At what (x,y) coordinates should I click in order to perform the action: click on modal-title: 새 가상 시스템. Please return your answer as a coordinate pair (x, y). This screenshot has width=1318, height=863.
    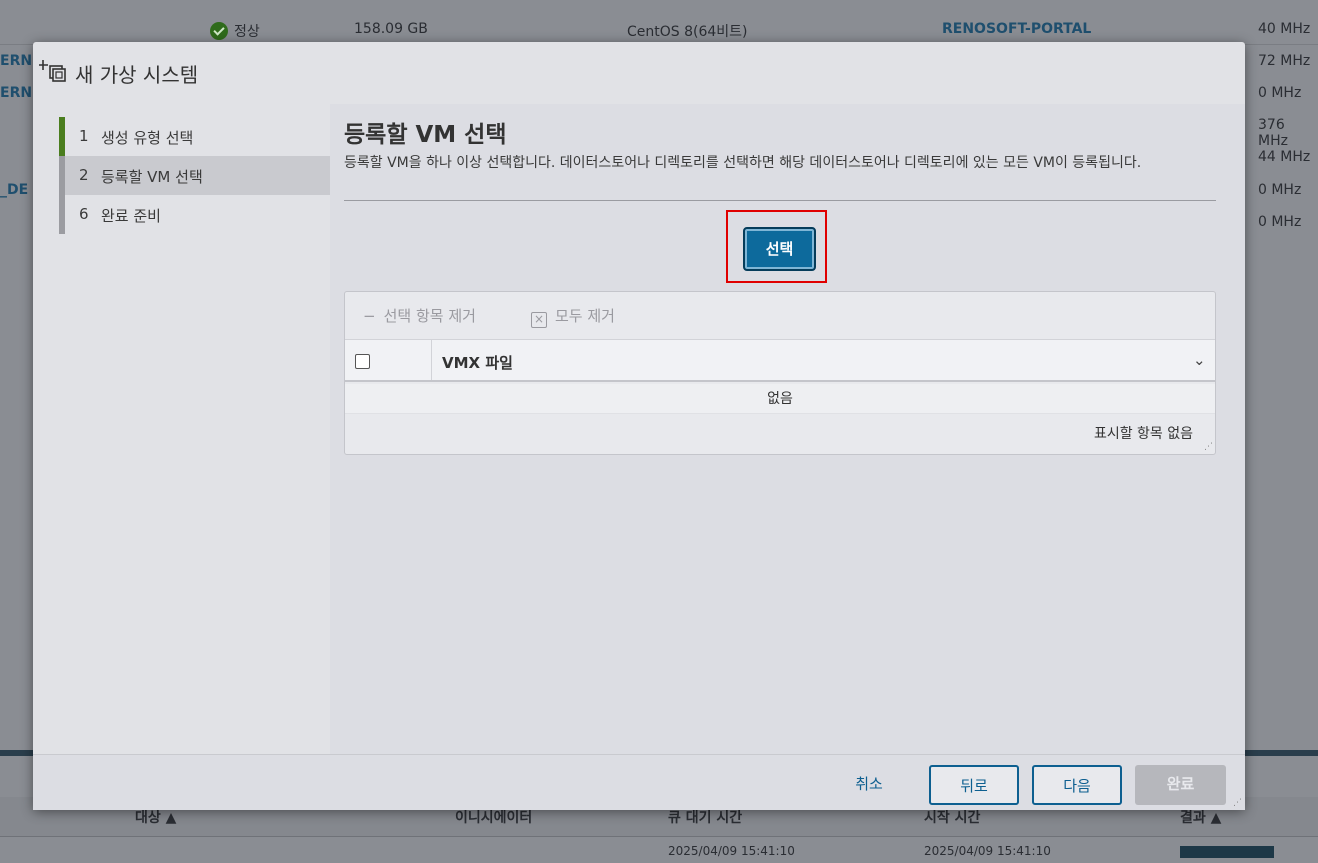
    Looking at the image, I should click on (137, 75).